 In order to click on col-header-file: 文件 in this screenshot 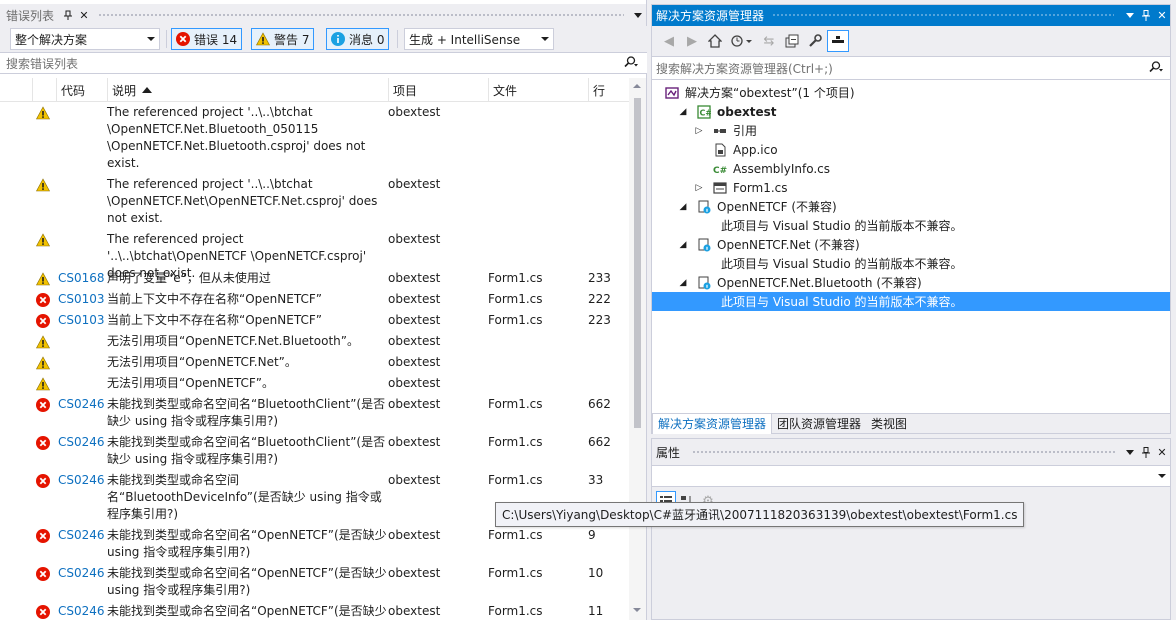, I will do `click(538, 90)`.